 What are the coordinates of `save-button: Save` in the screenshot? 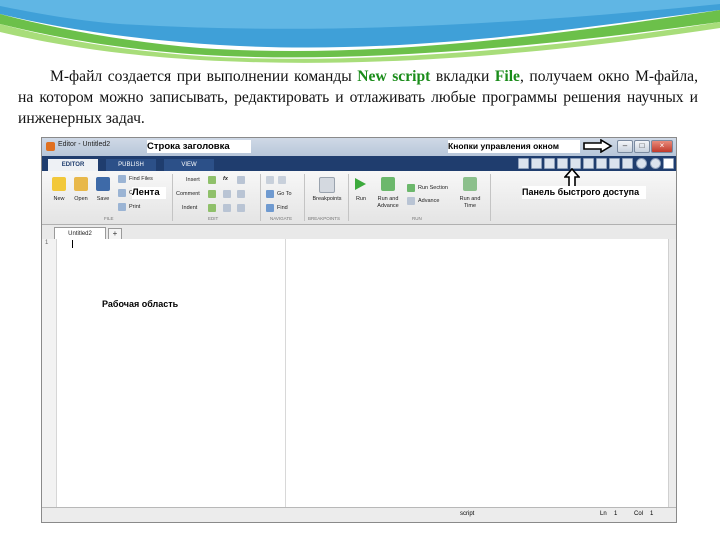 It's located at (103, 199).